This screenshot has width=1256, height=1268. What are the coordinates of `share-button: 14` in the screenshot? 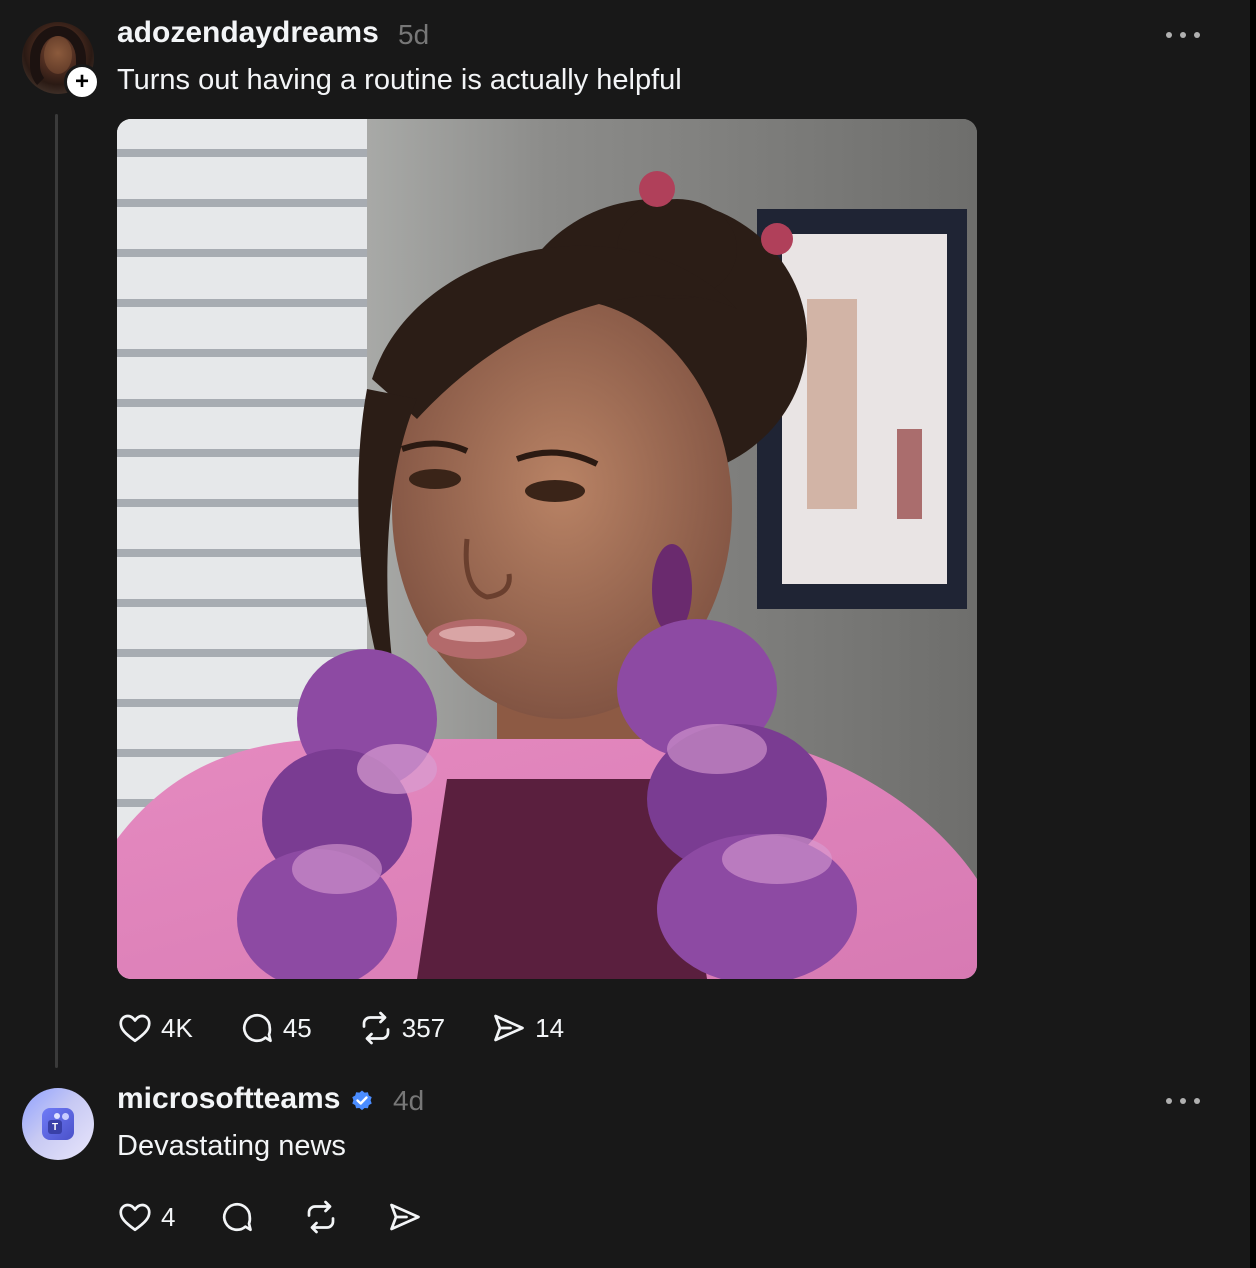 It's located at (527, 1028).